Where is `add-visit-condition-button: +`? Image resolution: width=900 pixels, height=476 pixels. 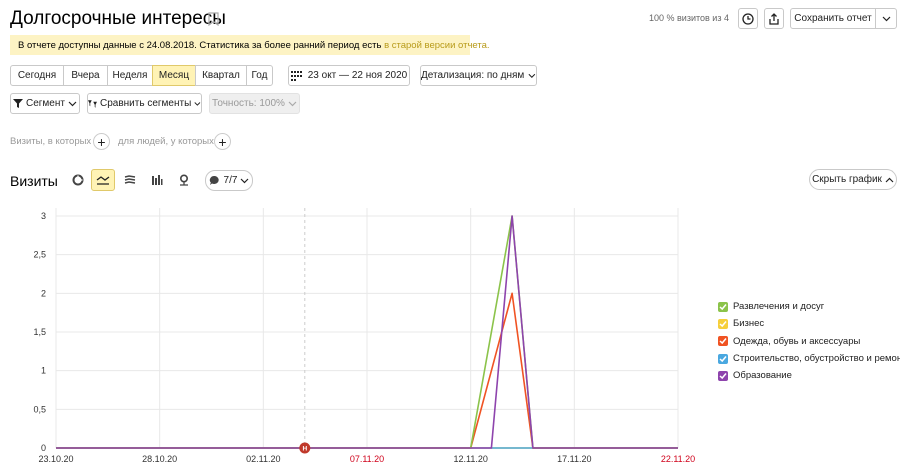 add-visit-condition-button: + is located at coordinates (101, 141).